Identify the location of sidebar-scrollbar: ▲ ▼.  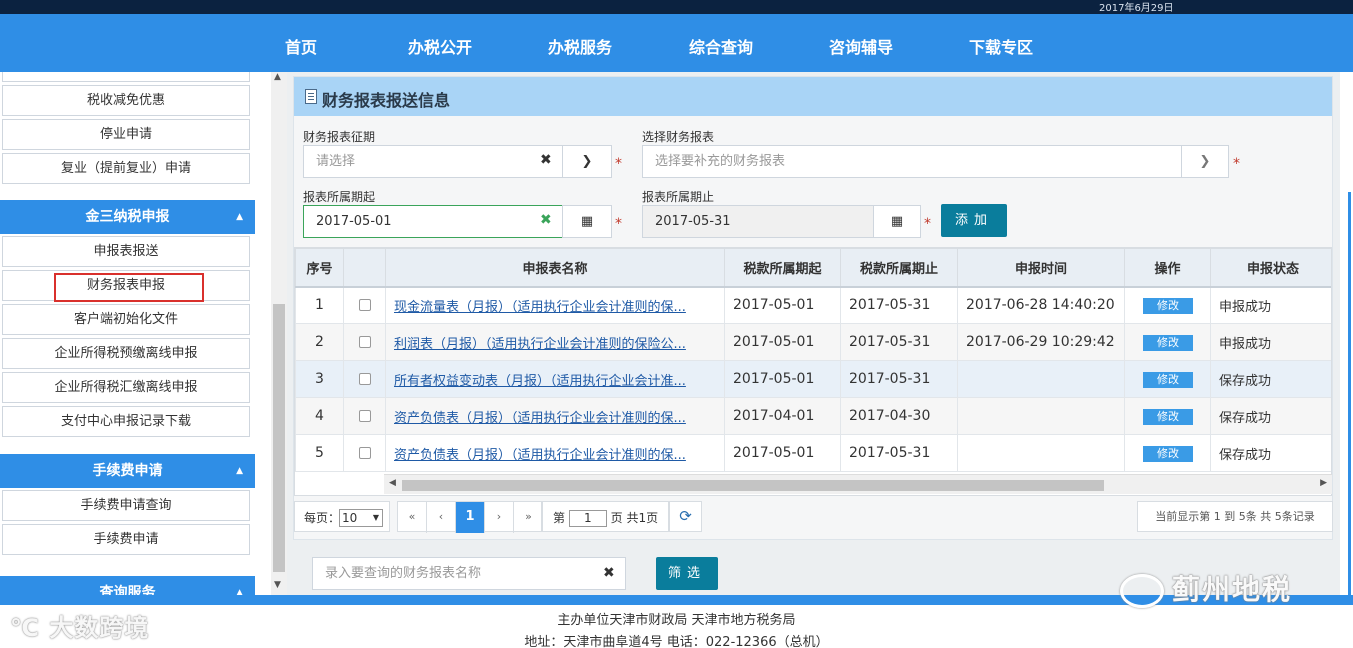
(279, 333).